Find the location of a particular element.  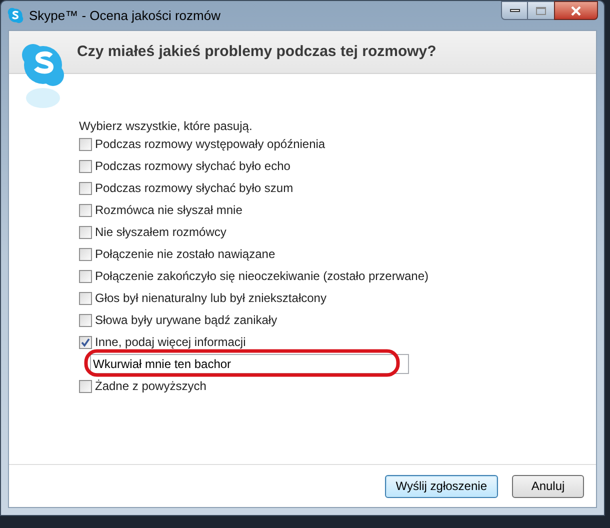

details-input-field: Wkurwiał mnie ten bachor is located at coordinates (249, 364).